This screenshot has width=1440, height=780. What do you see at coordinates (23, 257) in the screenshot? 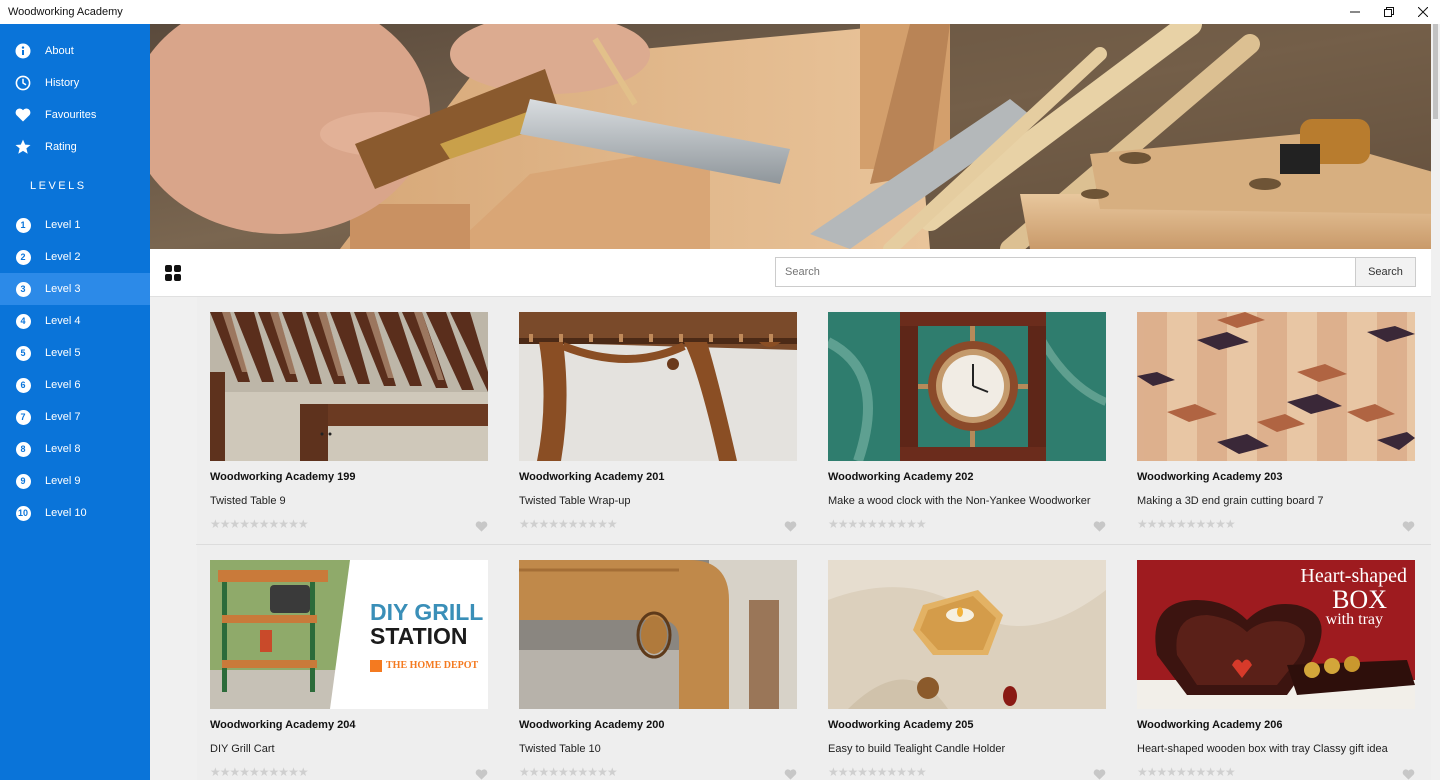
I see `level-number-icon: 2` at bounding box center [23, 257].